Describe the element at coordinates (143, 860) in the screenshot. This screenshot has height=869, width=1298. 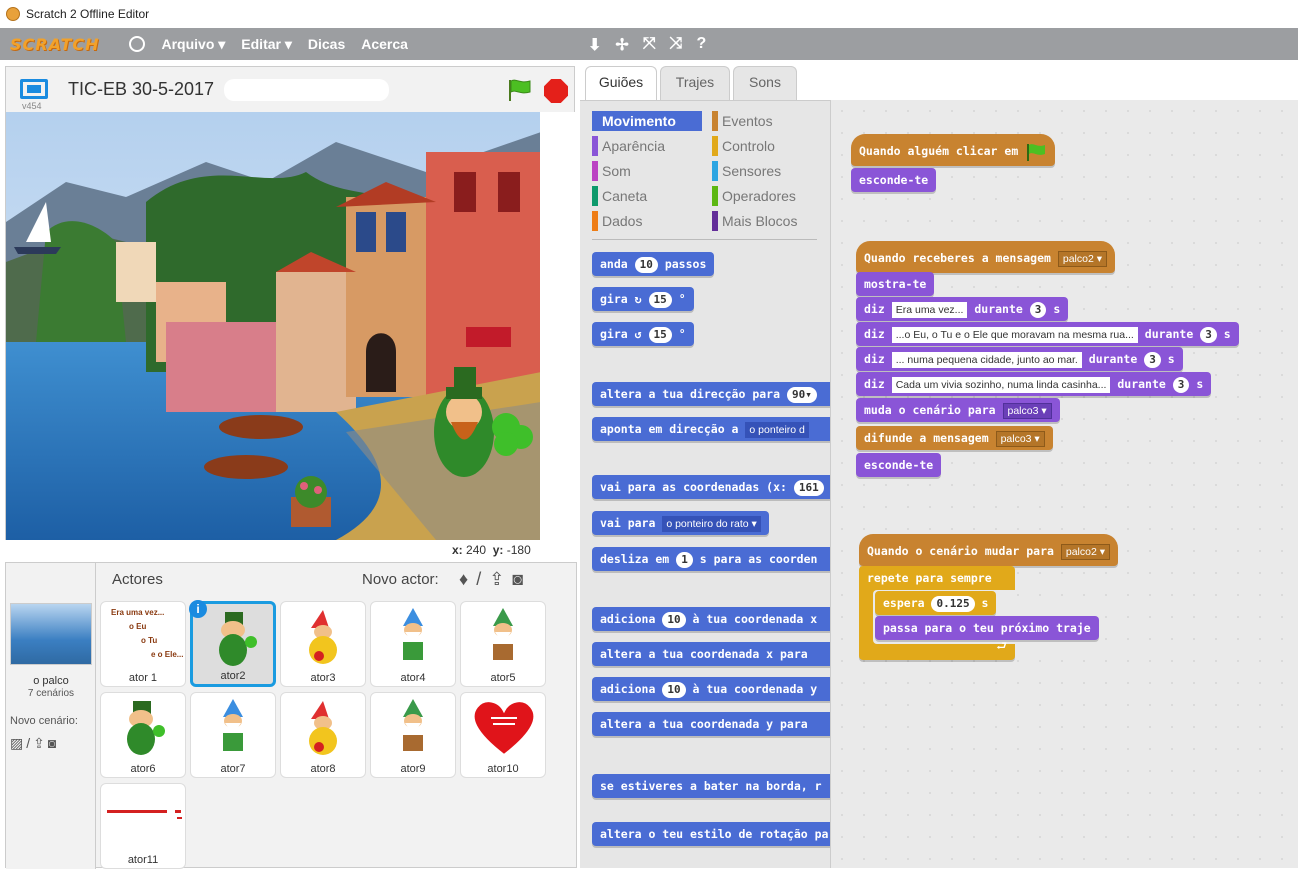
I see `sprite-name: ator11` at that location.